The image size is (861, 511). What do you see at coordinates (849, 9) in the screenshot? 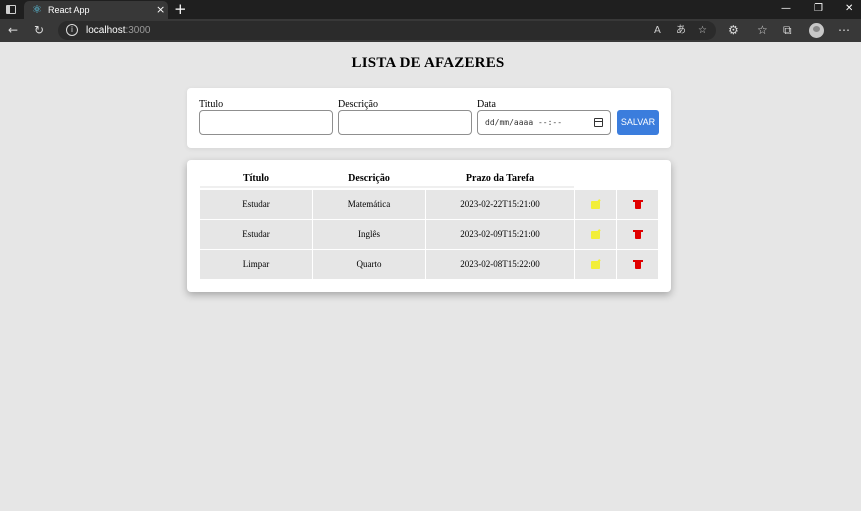
I see `window-close-icon: ✕` at bounding box center [849, 9].